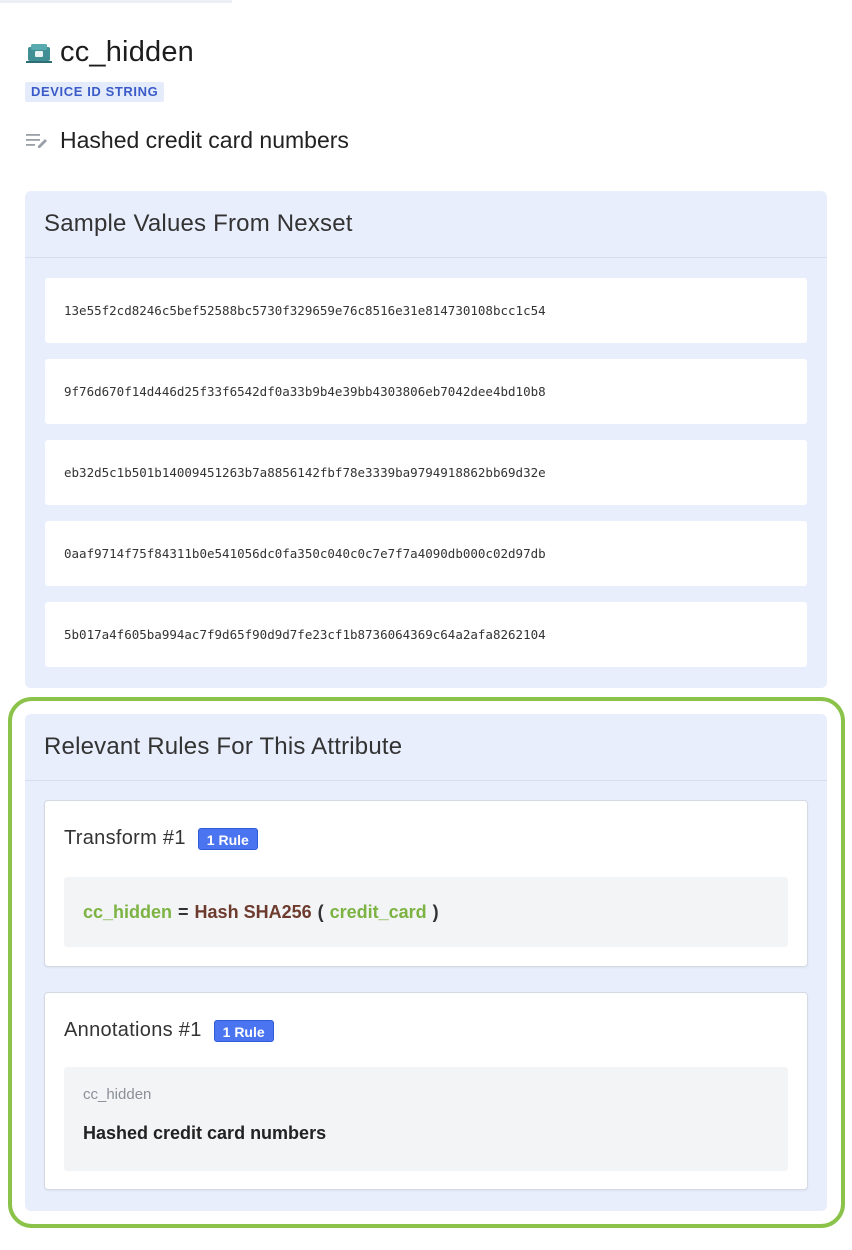  Describe the element at coordinates (378, 912) in the screenshot. I see `transform-argument-attribute: credit_card` at that location.